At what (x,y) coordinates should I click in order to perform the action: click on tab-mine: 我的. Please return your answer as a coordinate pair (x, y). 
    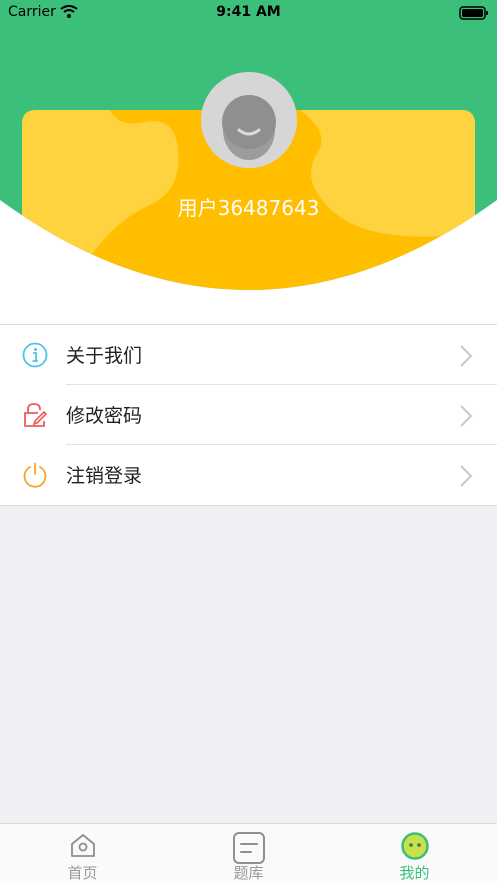
    Looking at the image, I should click on (414, 853).